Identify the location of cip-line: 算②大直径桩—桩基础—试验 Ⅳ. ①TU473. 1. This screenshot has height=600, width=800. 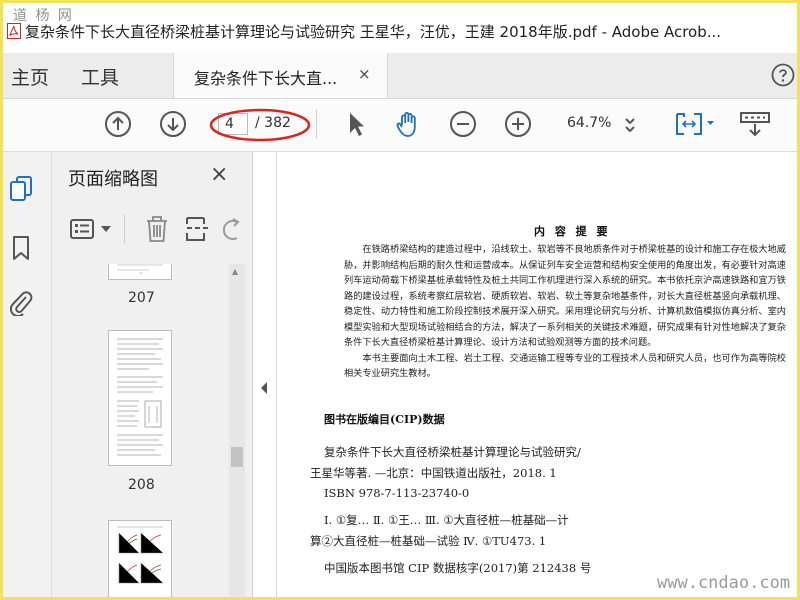
(428, 541).